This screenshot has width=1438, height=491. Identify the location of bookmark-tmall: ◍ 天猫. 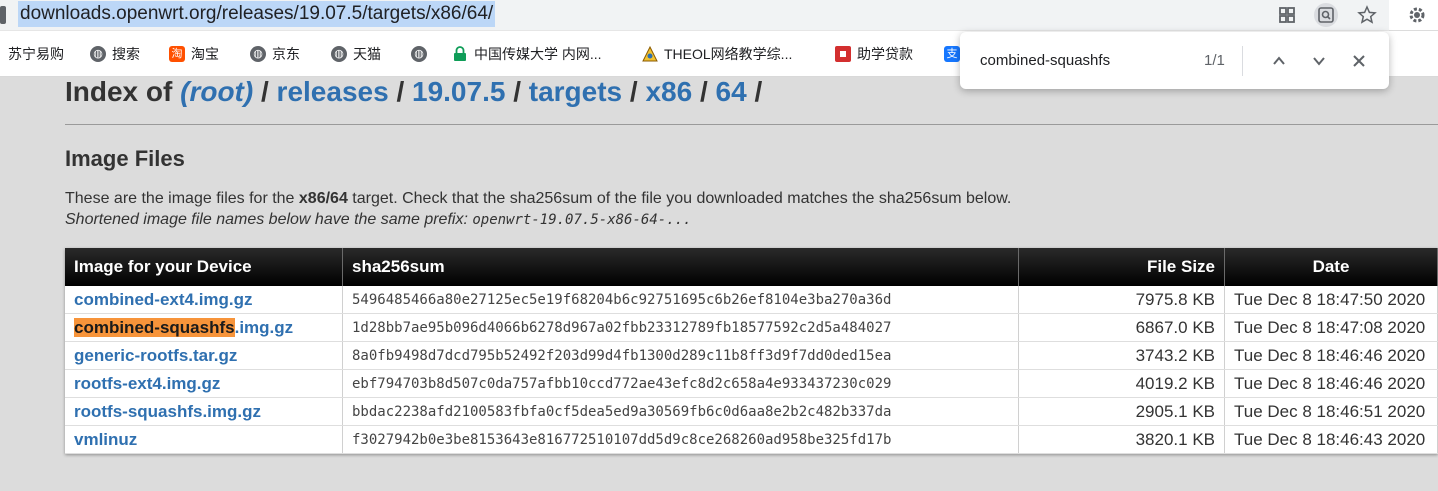
(356, 54).